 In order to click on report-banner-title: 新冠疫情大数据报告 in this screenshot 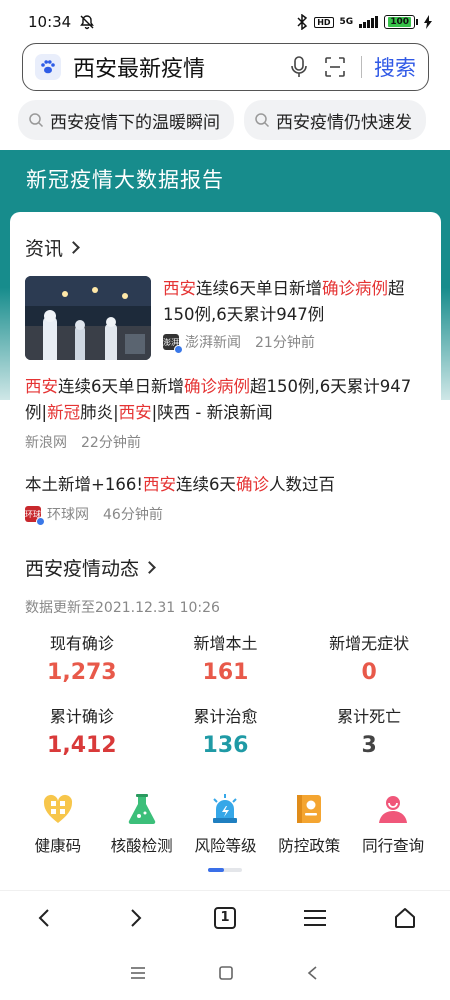, I will do `click(125, 179)`.